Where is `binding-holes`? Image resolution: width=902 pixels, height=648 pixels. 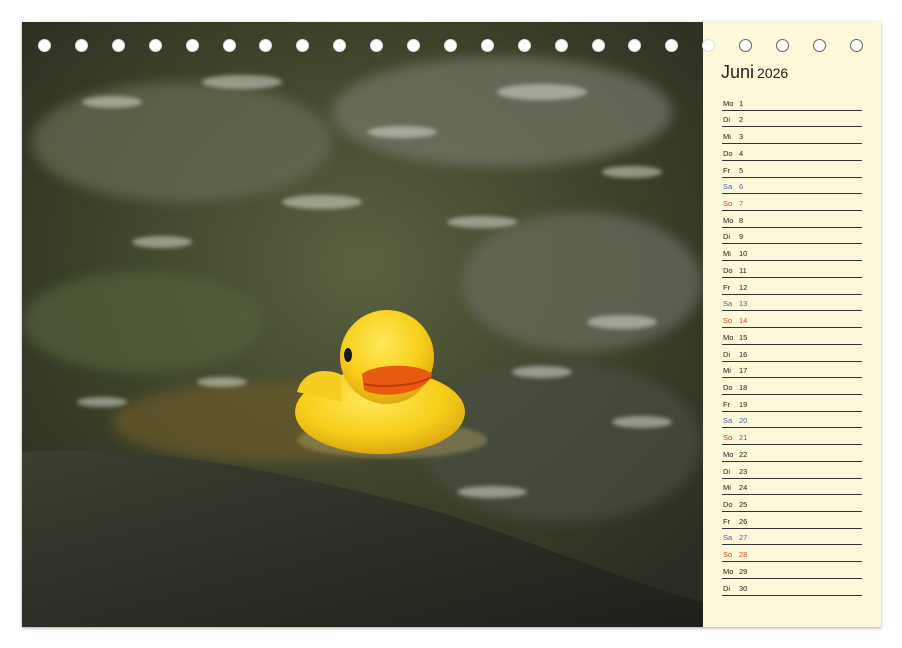 binding-holes is located at coordinates (451, 48).